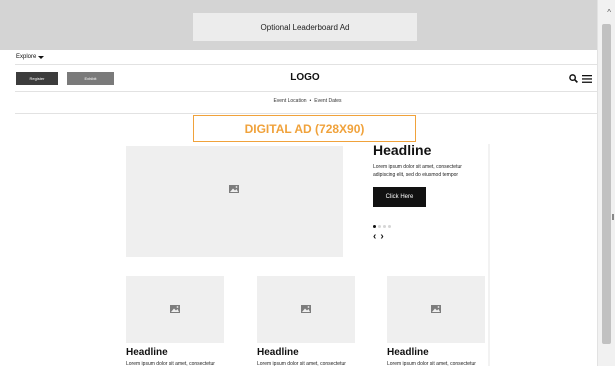 This screenshot has height=366, width=615. I want to click on carousel-dots, so click(382, 226).